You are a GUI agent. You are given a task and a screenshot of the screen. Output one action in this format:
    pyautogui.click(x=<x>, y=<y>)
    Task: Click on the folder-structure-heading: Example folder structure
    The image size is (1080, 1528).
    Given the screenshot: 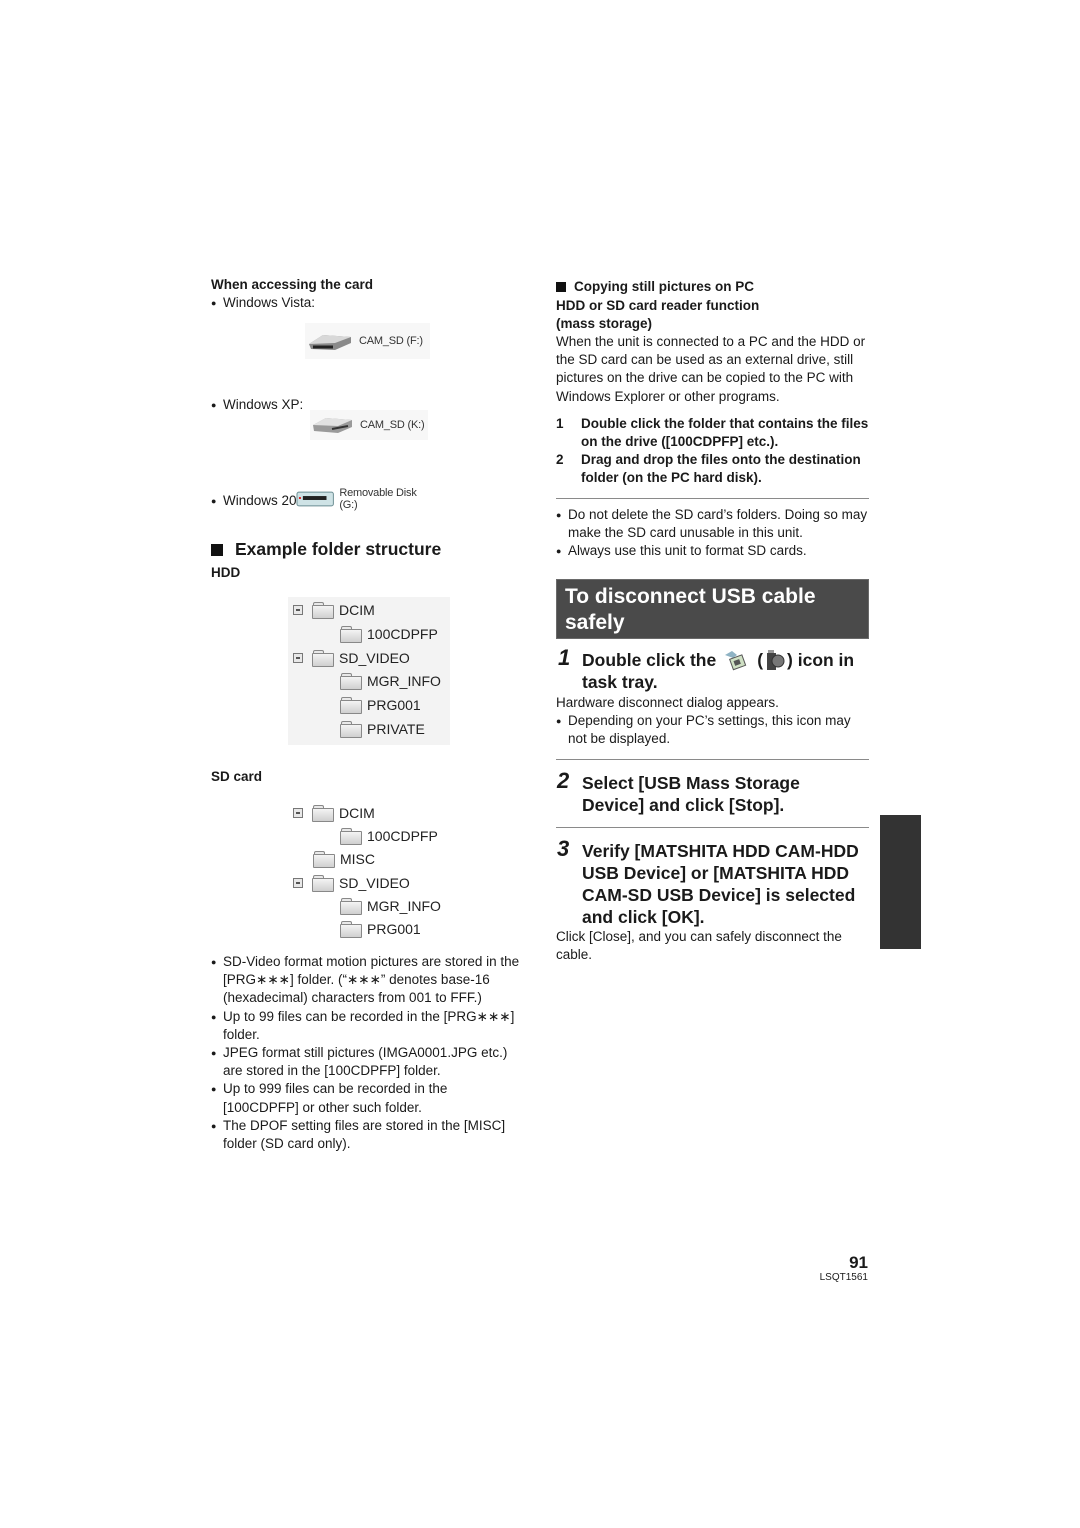 What is the action you would take?
    pyautogui.click(x=326, y=549)
    